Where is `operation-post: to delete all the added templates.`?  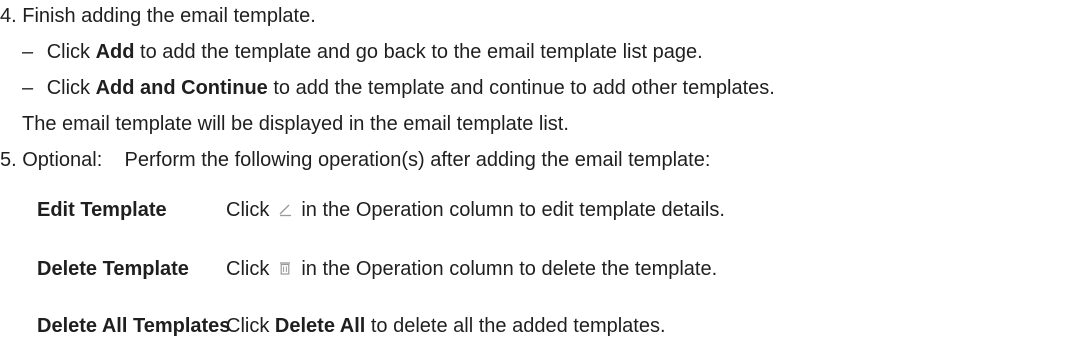
operation-post: to delete all the added templates. is located at coordinates (518, 326).